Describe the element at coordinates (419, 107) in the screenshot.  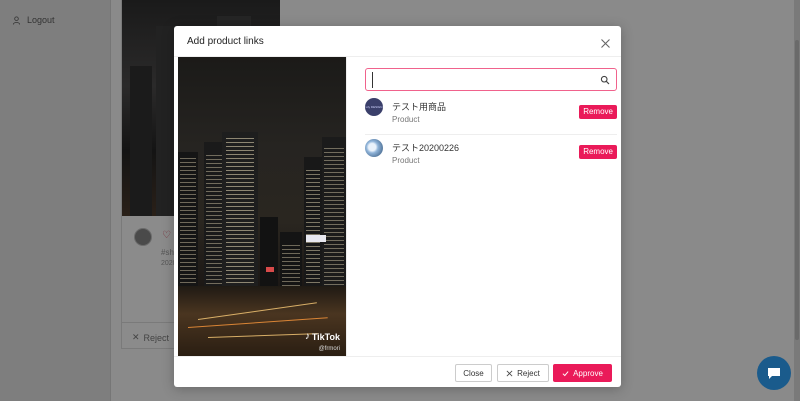
I see `product-name: テスト用商品` at that location.